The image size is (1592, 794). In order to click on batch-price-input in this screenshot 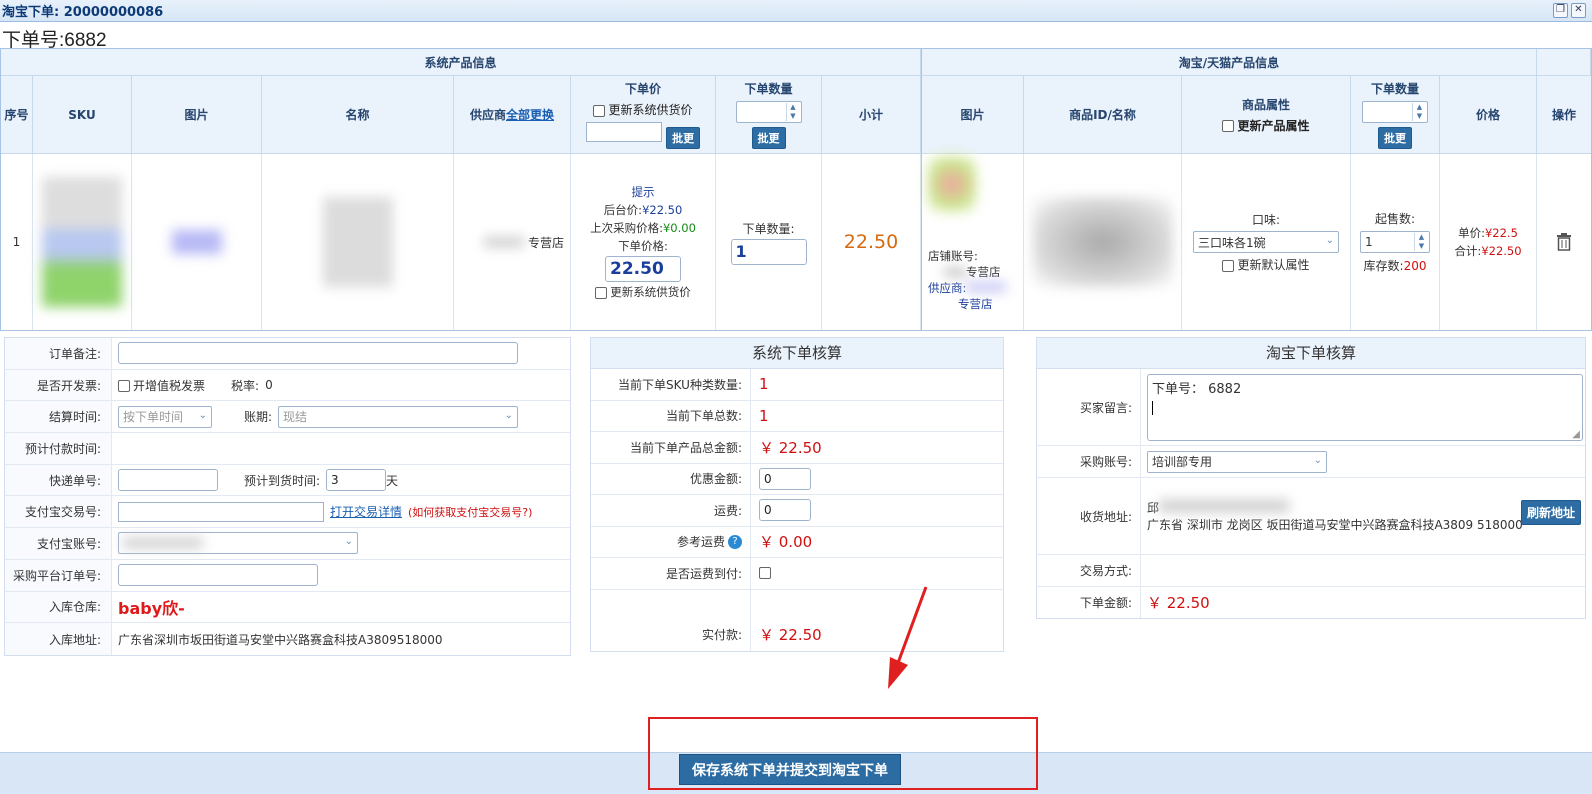, I will do `click(623, 132)`.